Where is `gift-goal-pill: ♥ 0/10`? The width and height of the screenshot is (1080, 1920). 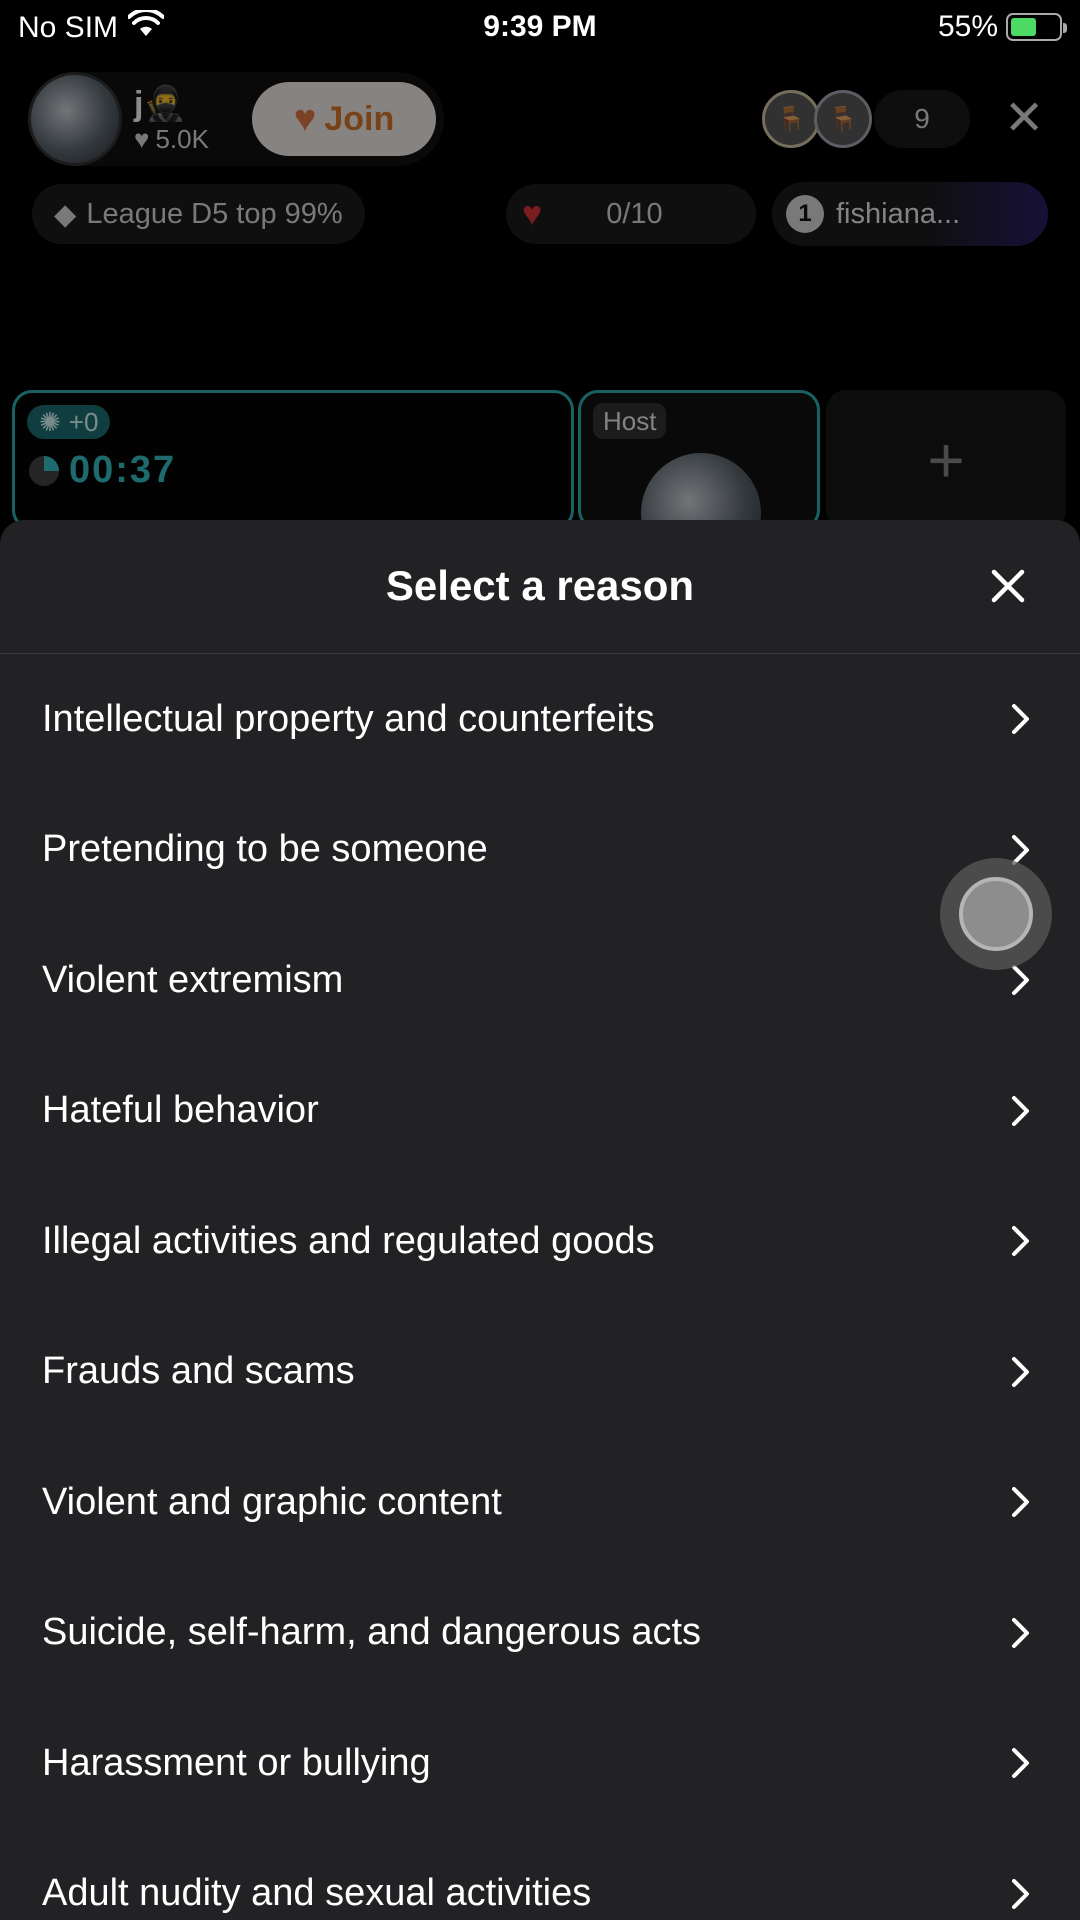
gift-goal-pill: ♥ 0/10 is located at coordinates (631, 214).